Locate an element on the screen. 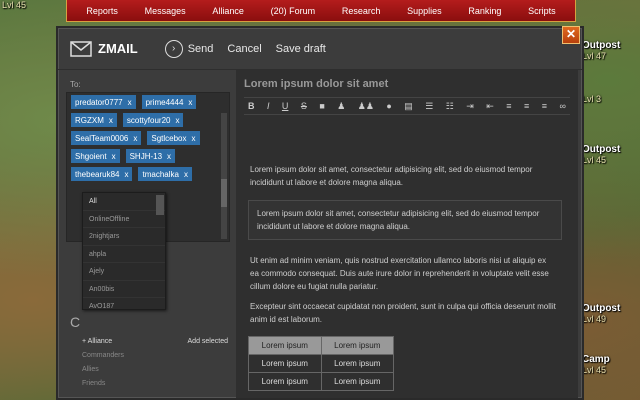  people-icon: ♟♟ is located at coordinates (366, 106).